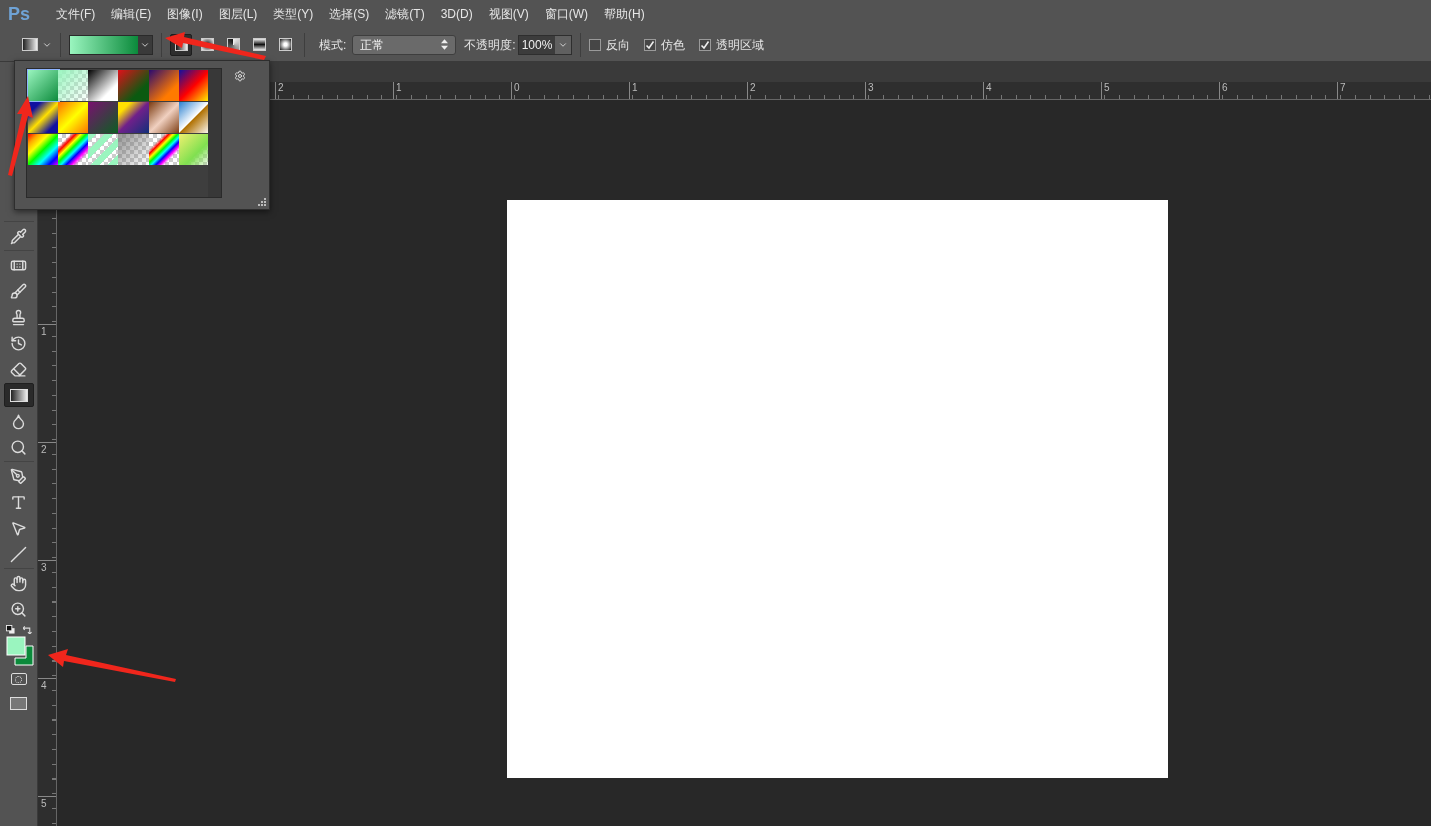  I want to click on type-icon, so click(18, 502).